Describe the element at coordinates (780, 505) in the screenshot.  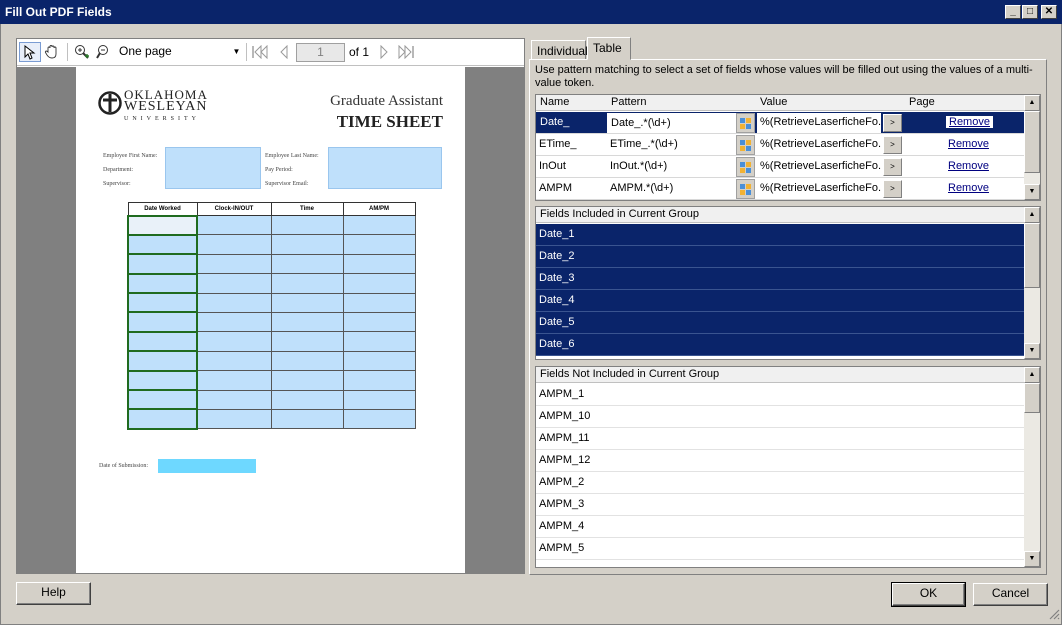
I see `list-item: AMPM_3` at that location.